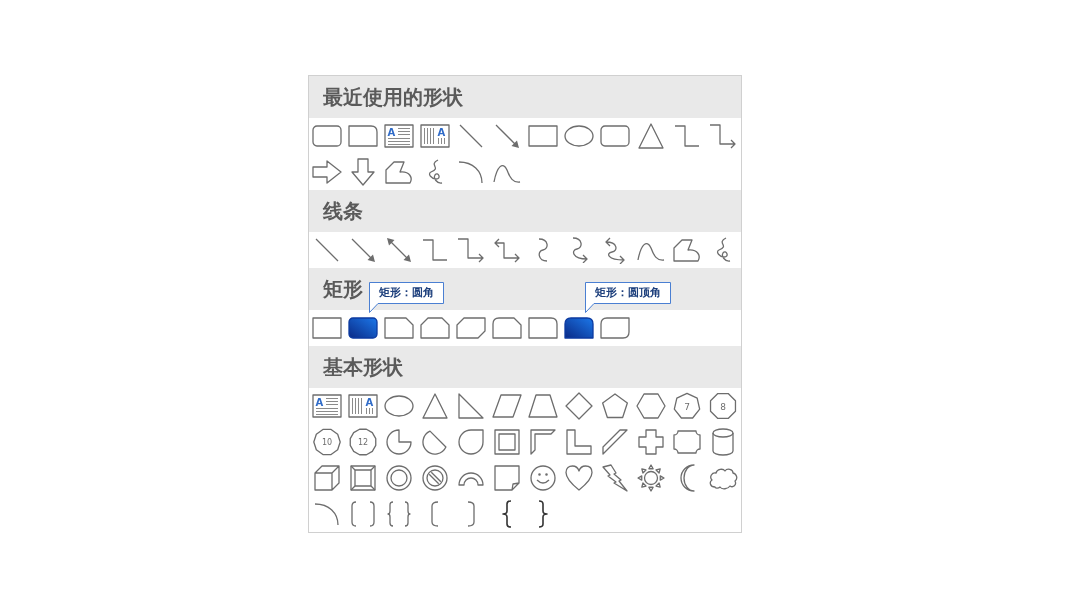 This screenshot has height=608, width=1080. I want to click on left-bracket-icon, so click(435, 514).